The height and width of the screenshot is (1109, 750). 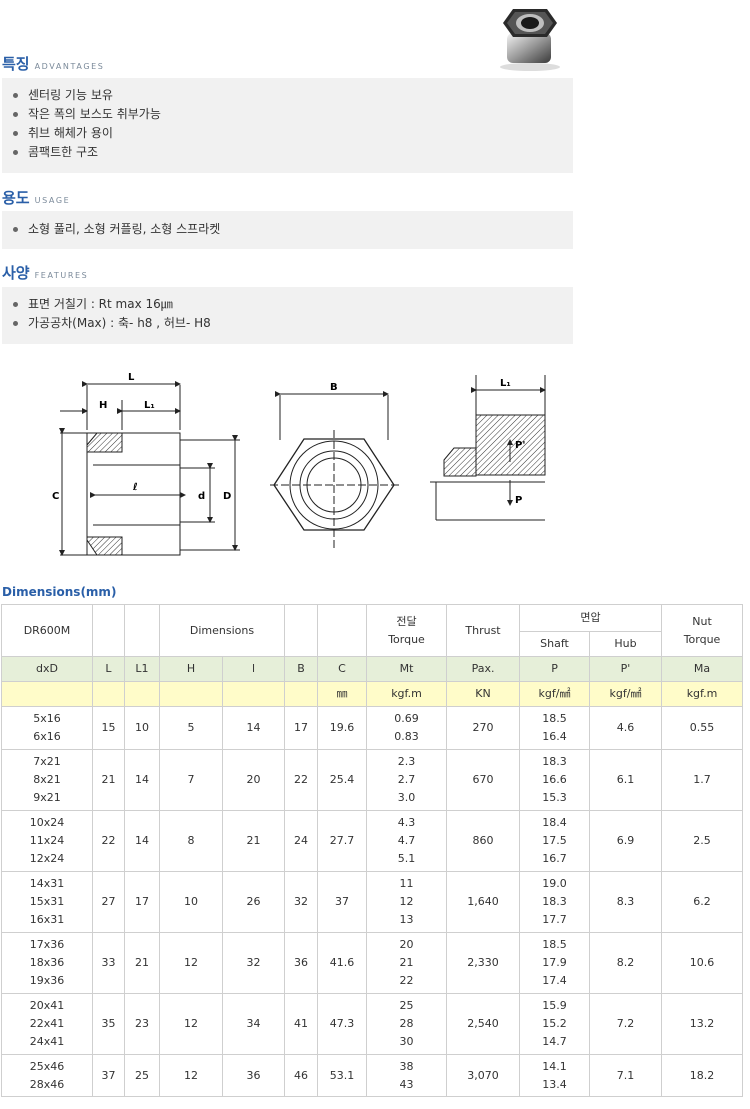 I want to click on table-cell-p: 14.1 13.4, so click(x=555, y=1075).